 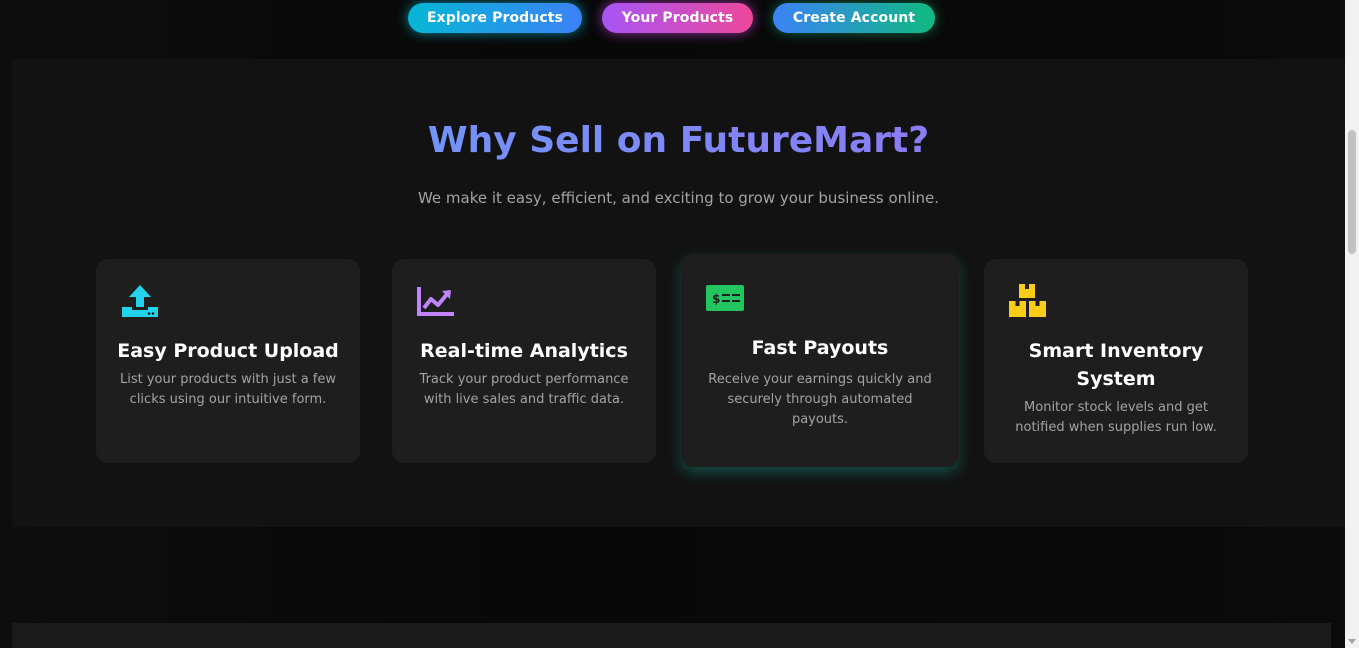 What do you see at coordinates (1352, 192) in the screenshot?
I see `scrollbar-thumb` at bounding box center [1352, 192].